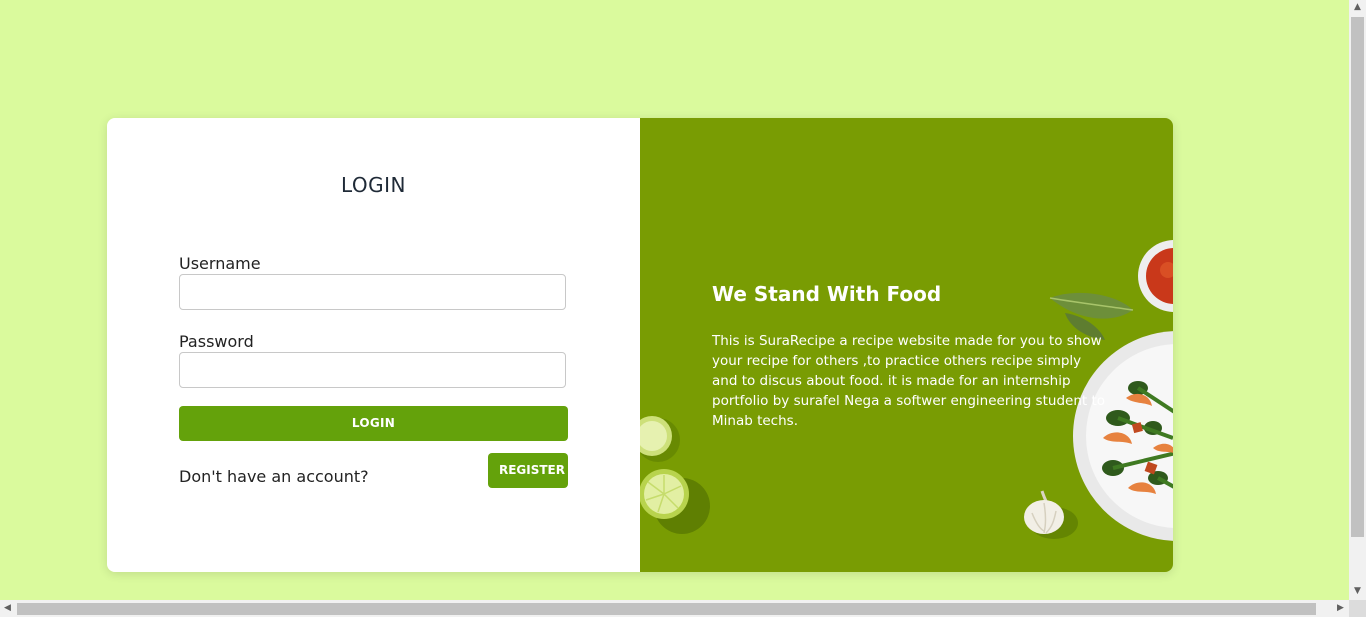 This screenshot has width=1366, height=617. I want to click on scrollbar-corner, so click(1357, 608).